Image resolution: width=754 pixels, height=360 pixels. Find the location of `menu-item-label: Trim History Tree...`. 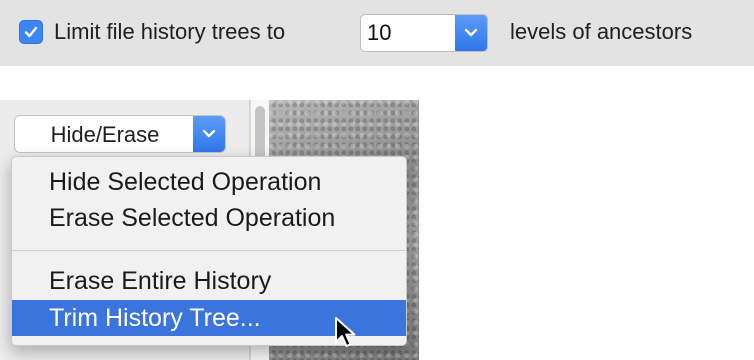

menu-item-label: Trim History Tree... is located at coordinates (155, 318).